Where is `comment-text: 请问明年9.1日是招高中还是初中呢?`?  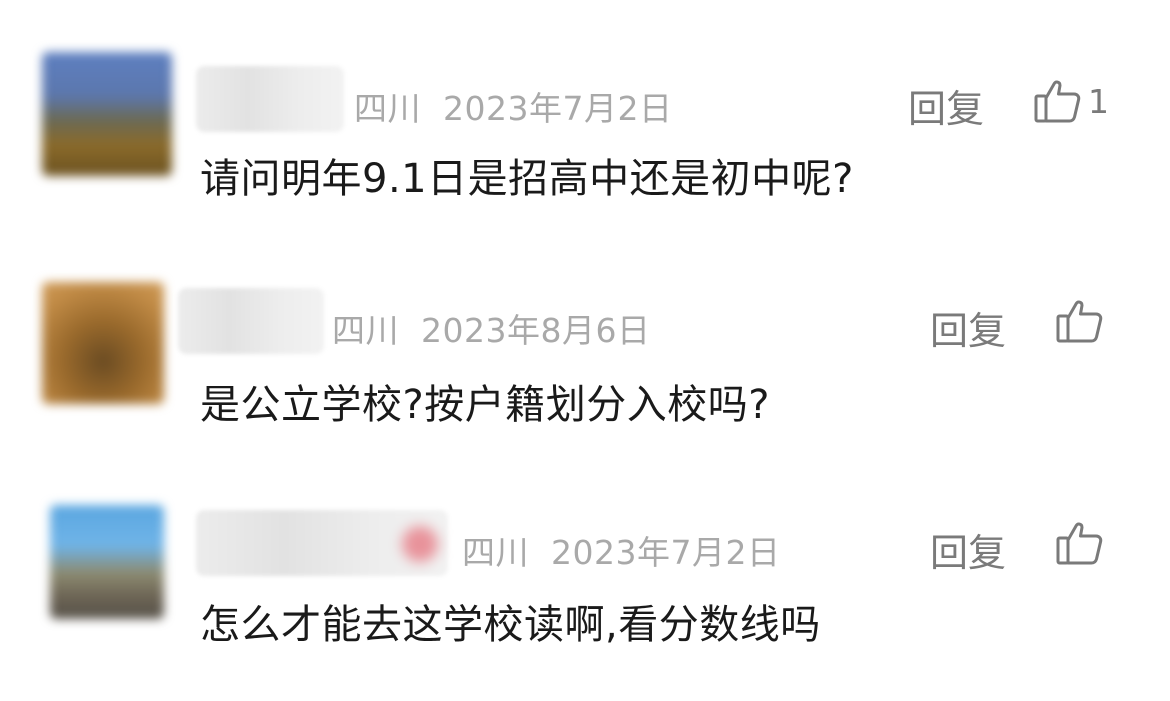
comment-text: 请问明年9.1日是招高中还是初中呢? is located at coordinates (527, 179).